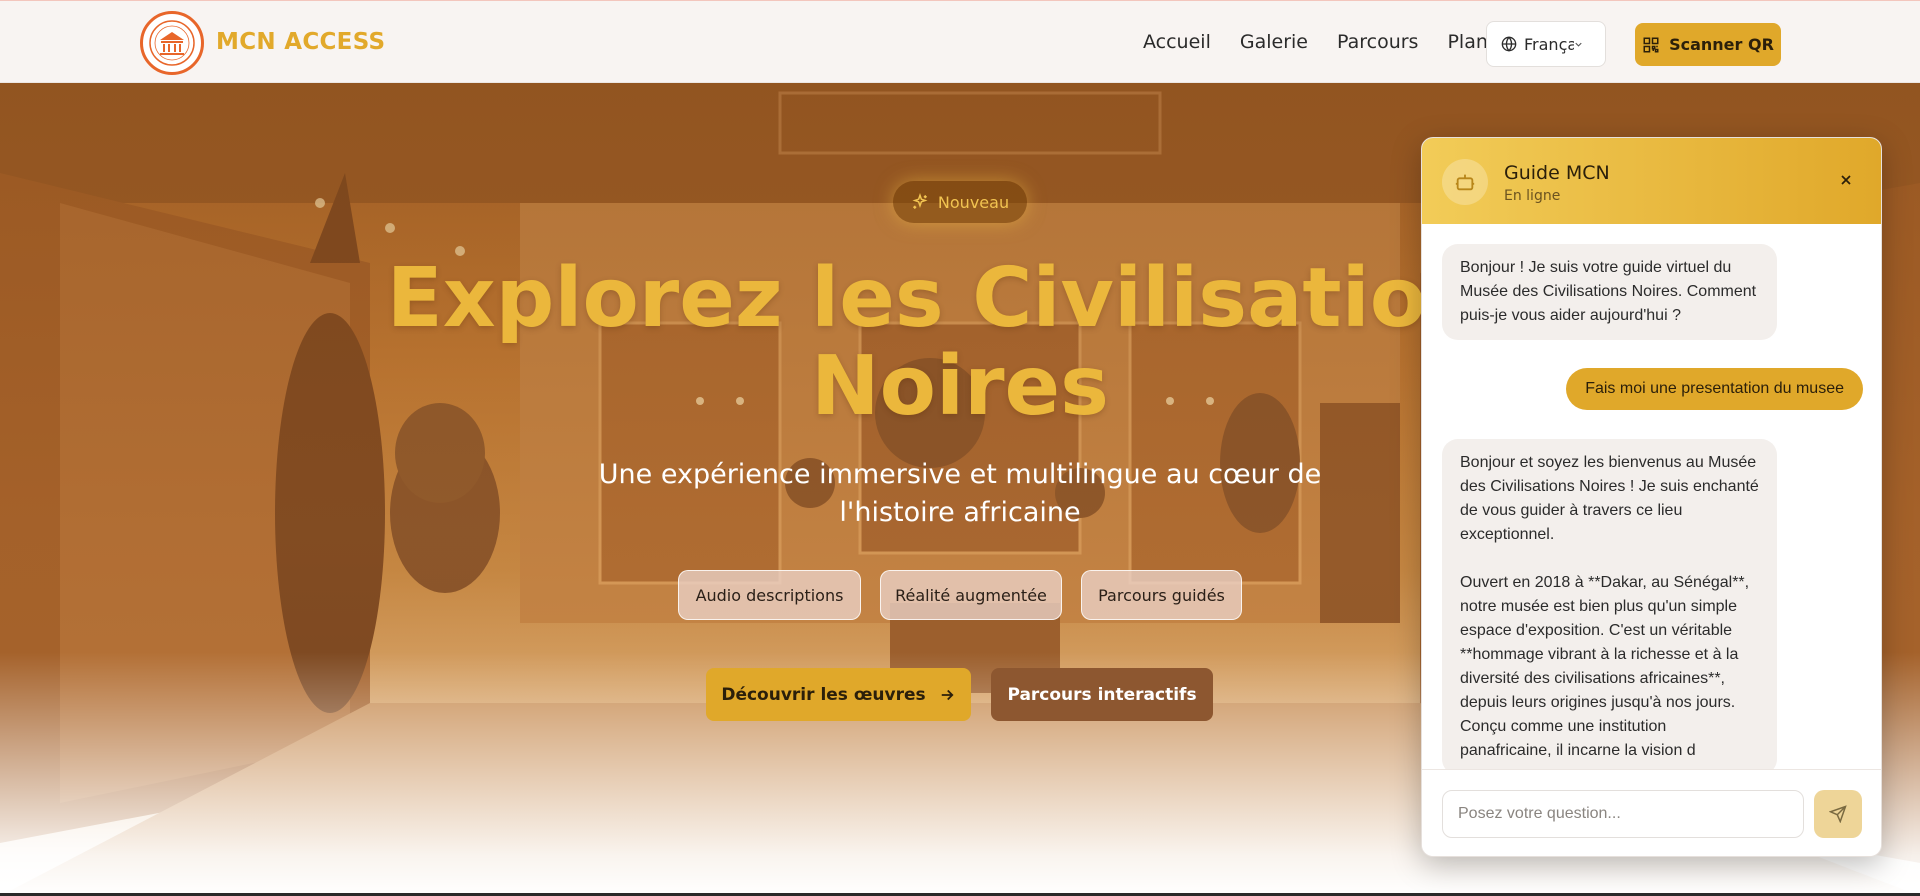 Image resolution: width=1920 pixels, height=896 pixels. I want to click on language-label: Françai, so click(1549, 44).